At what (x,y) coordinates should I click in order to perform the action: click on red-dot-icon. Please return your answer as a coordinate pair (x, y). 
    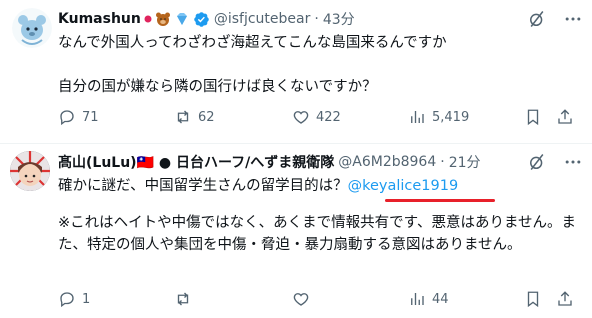
    Looking at the image, I should click on (148, 19).